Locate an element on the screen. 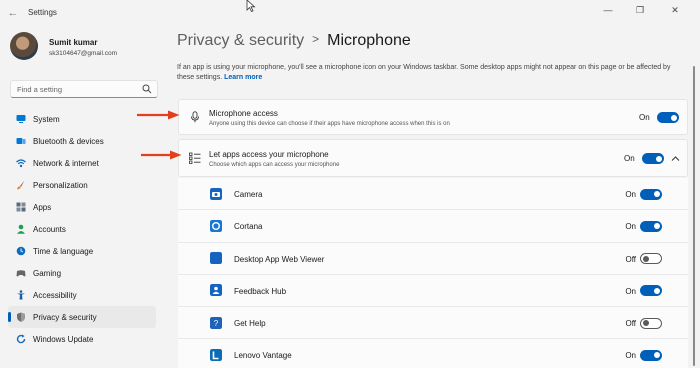 This screenshot has height=368, width=700. close-icon: ✕ is located at coordinates (675, 10).